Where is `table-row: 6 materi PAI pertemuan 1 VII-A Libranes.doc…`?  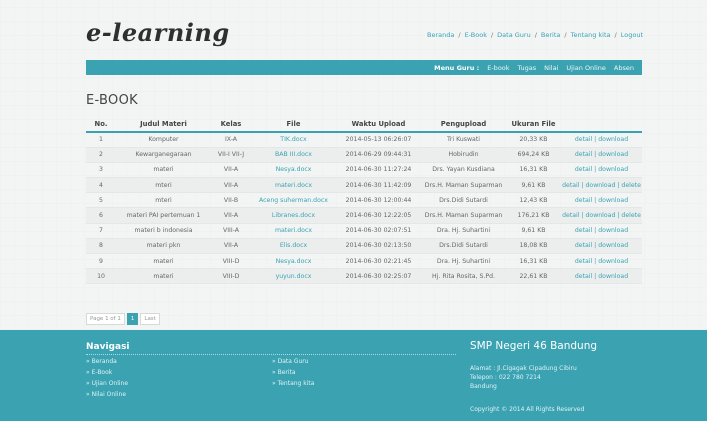
table-row: 6 materi PAI pertemuan 1 VII-A Libranes.doc… is located at coordinates (364, 215).